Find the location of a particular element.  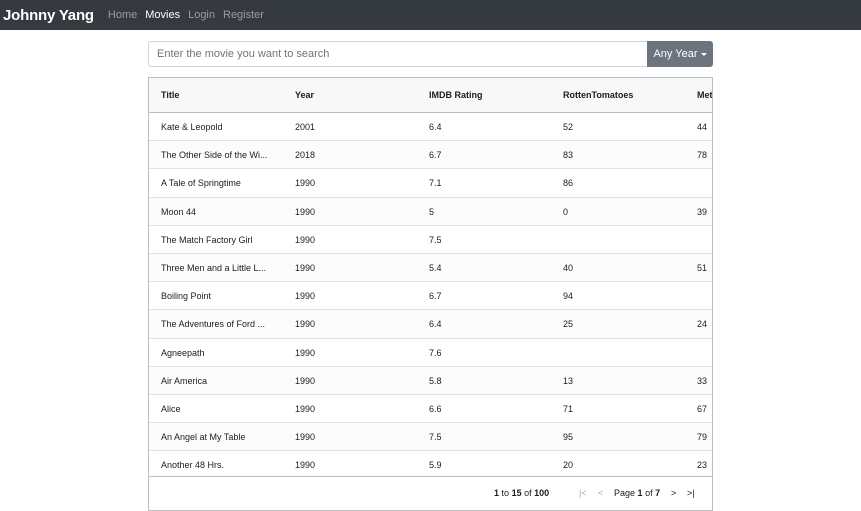

table-row: Alice 1990 6.6 71 67 is located at coordinates (430, 409).